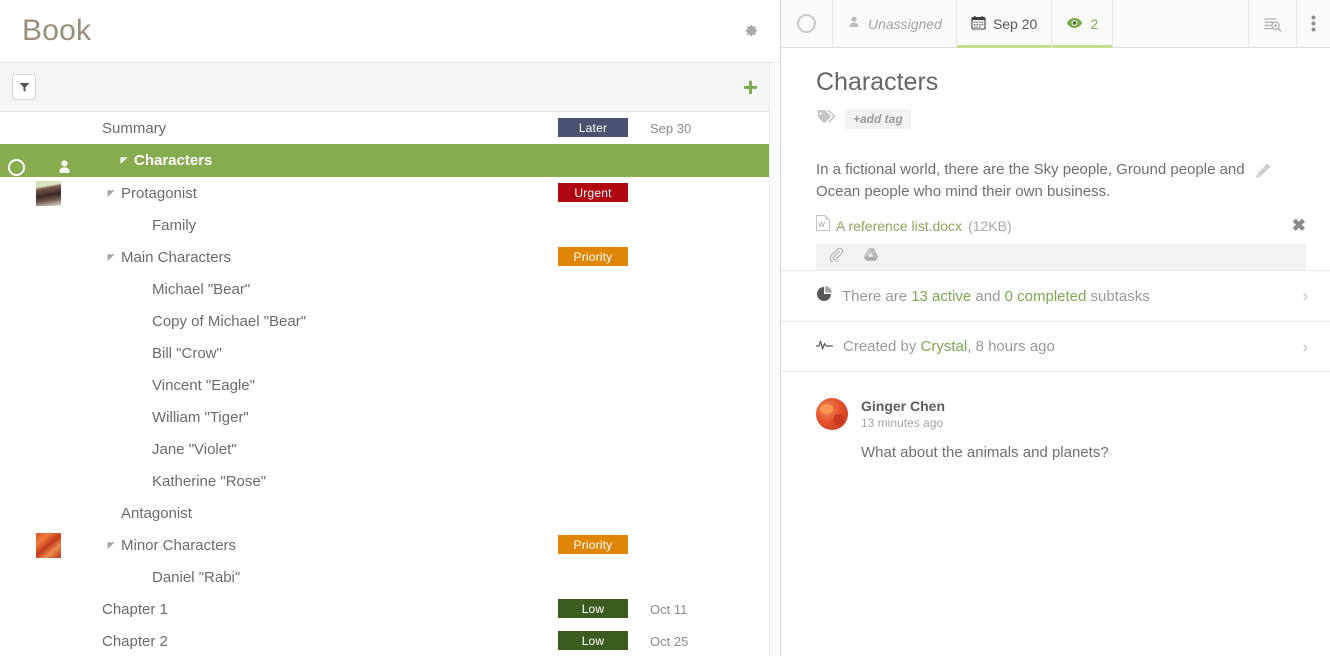  I want to click on due-date-label: Sep 20, so click(1015, 23).